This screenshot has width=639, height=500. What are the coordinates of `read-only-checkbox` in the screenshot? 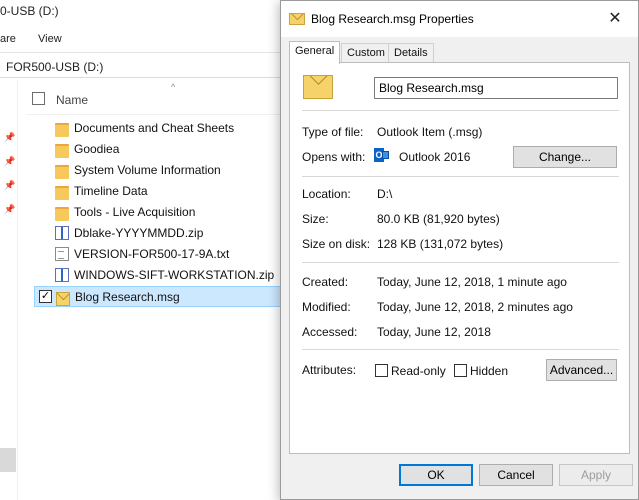 It's located at (381, 370).